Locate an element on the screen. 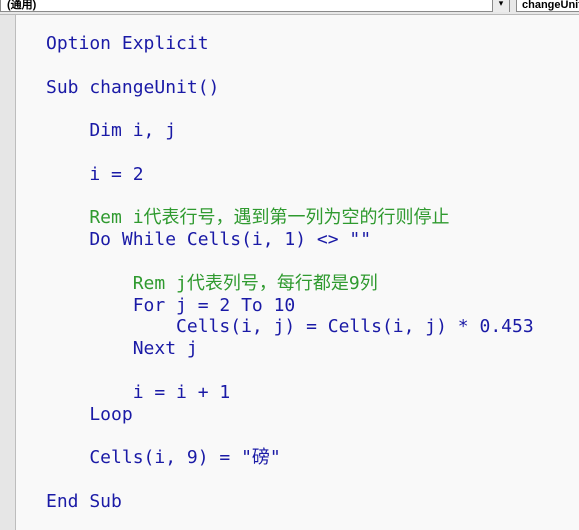 The width and height of the screenshot is (579, 530). code-line: Option Explicit is located at coordinates (127, 43).